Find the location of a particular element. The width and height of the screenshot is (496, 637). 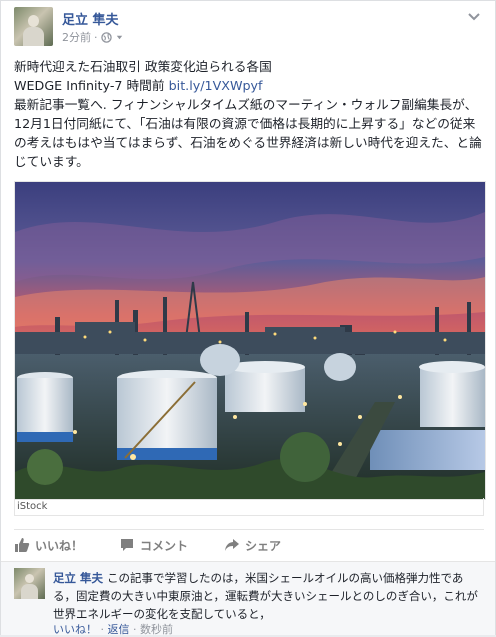

commenter-avatar is located at coordinates (29, 583).